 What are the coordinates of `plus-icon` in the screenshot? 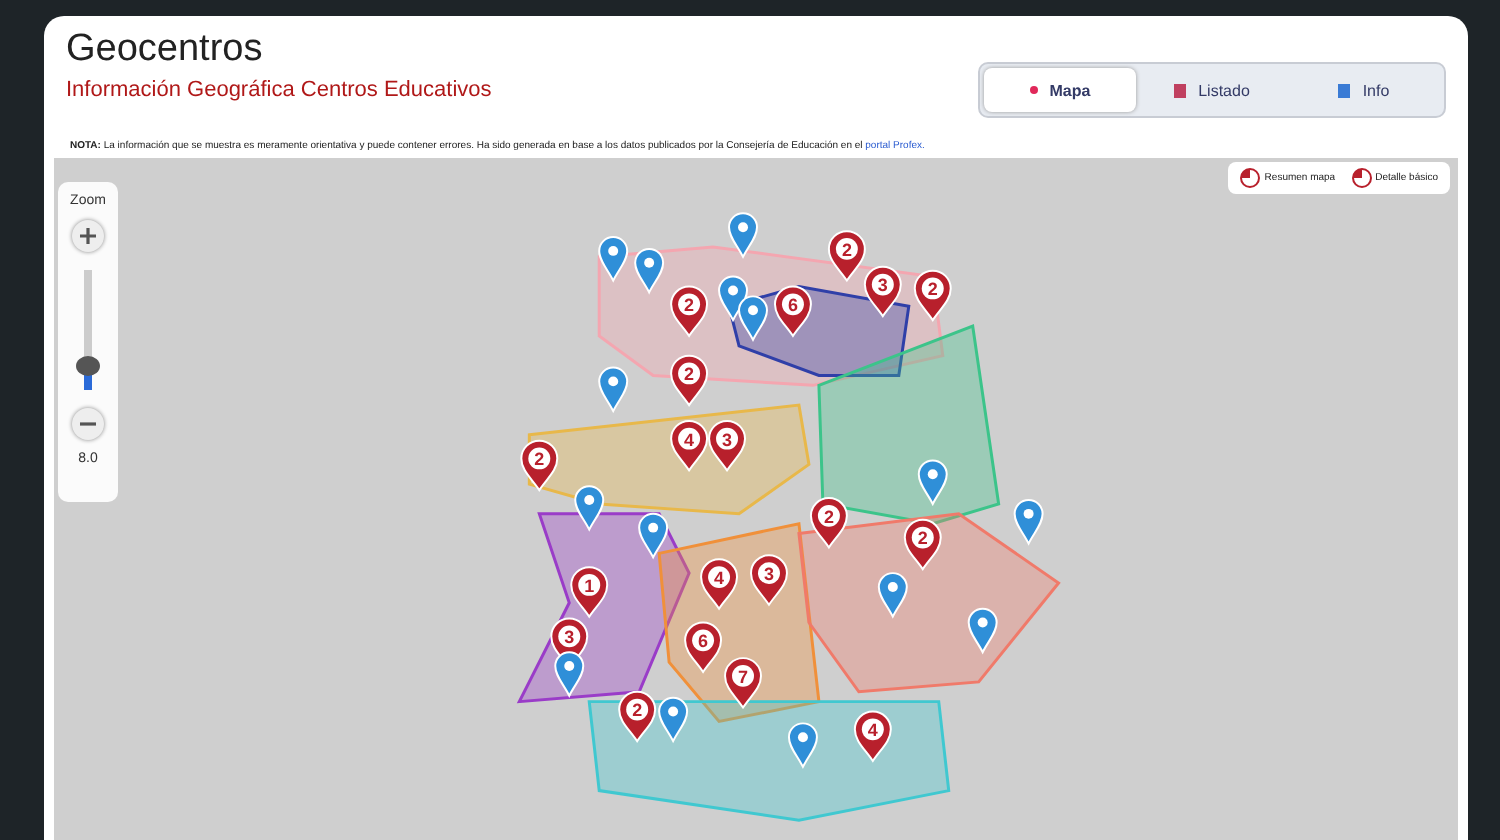 It's located at (88, 236).